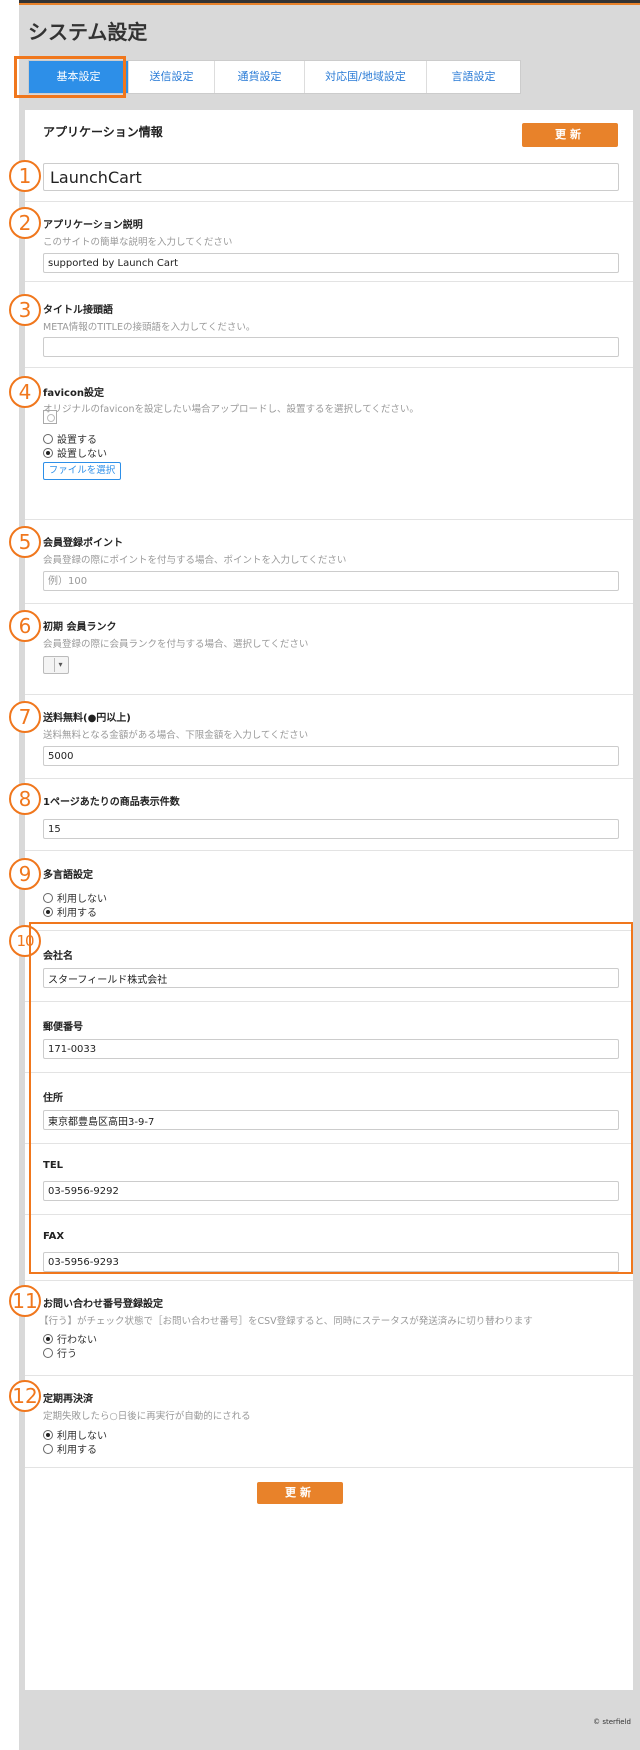  I want to click on marker-2: 2, so click(25, 223).